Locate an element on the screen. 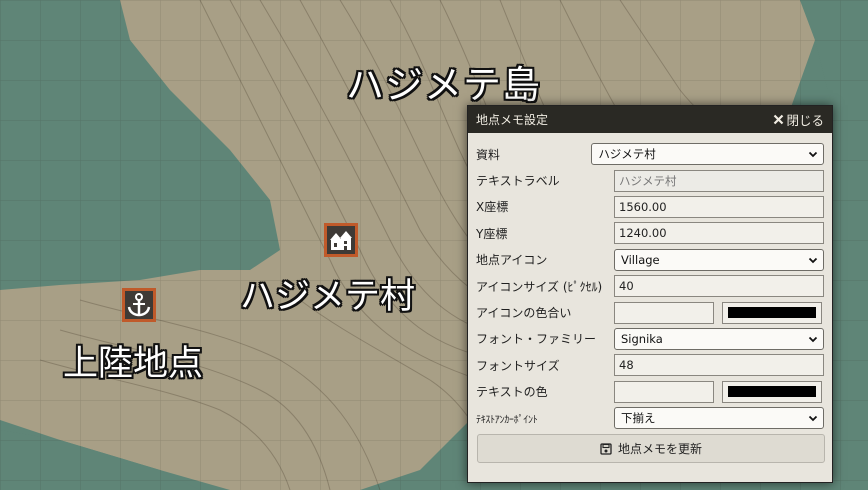  font-size-input: 48 is located at coordinates (719, 365).